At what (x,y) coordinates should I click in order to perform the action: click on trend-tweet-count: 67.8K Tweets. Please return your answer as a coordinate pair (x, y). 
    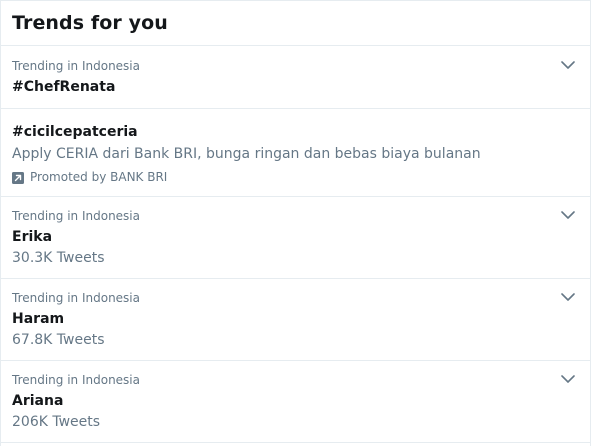
    Looking at the image, I should click on (58, 340).